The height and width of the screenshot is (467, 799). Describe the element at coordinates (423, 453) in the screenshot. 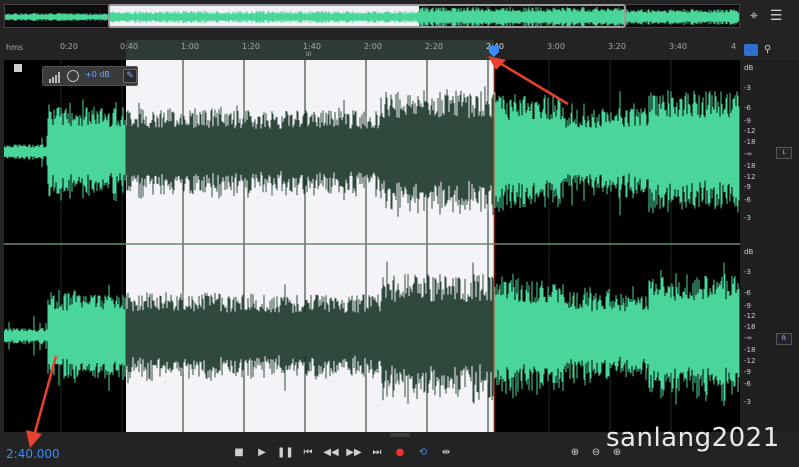

I see `loop-playback-button: ⟲` at that location.